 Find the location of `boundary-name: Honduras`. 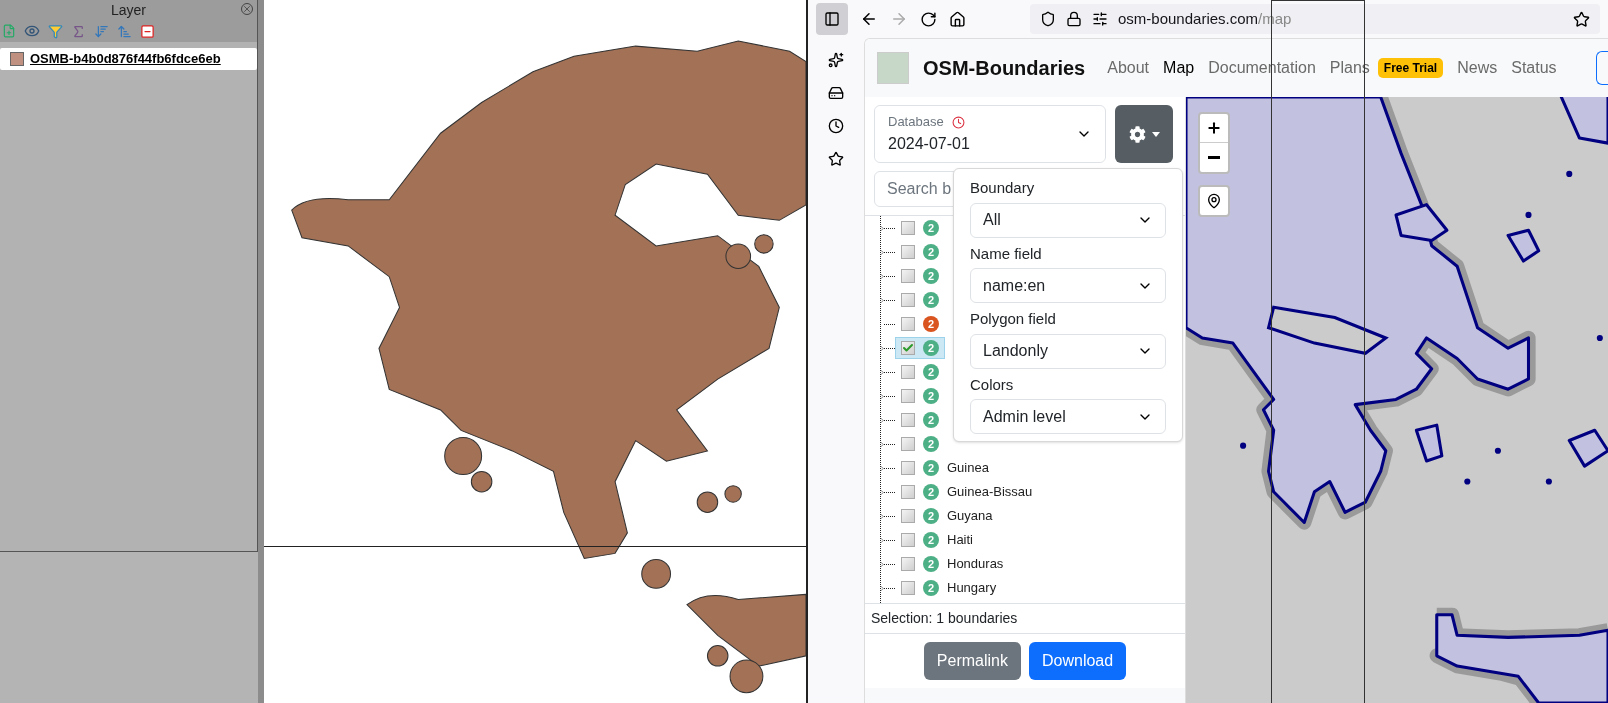

boundary-name: Honduras is located at coordinates (975, 564).